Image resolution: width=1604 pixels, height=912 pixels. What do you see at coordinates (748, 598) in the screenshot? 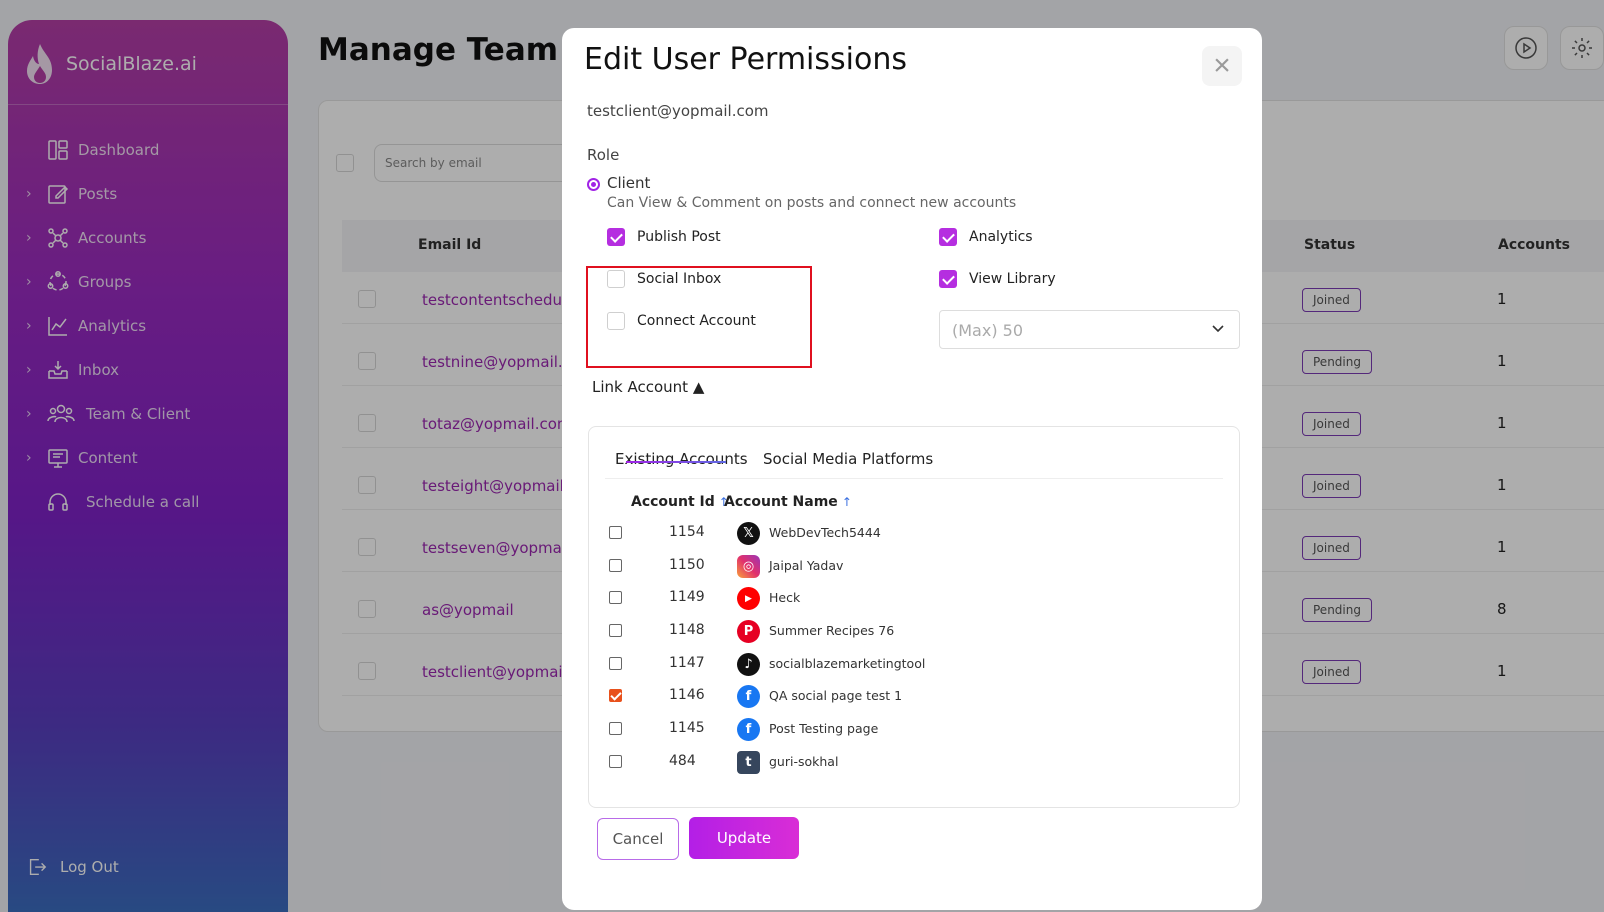
I see `youtube-icon: ▶` at bounding box center [748, 598].